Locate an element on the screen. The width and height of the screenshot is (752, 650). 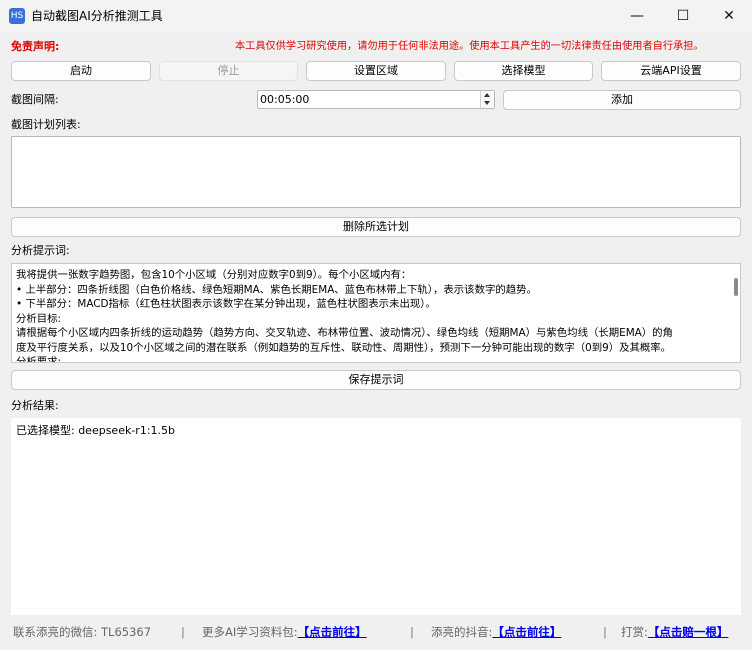
footer-douyin: 添亮的抖音:【点击前往】 is located at coordinates (496, 632).